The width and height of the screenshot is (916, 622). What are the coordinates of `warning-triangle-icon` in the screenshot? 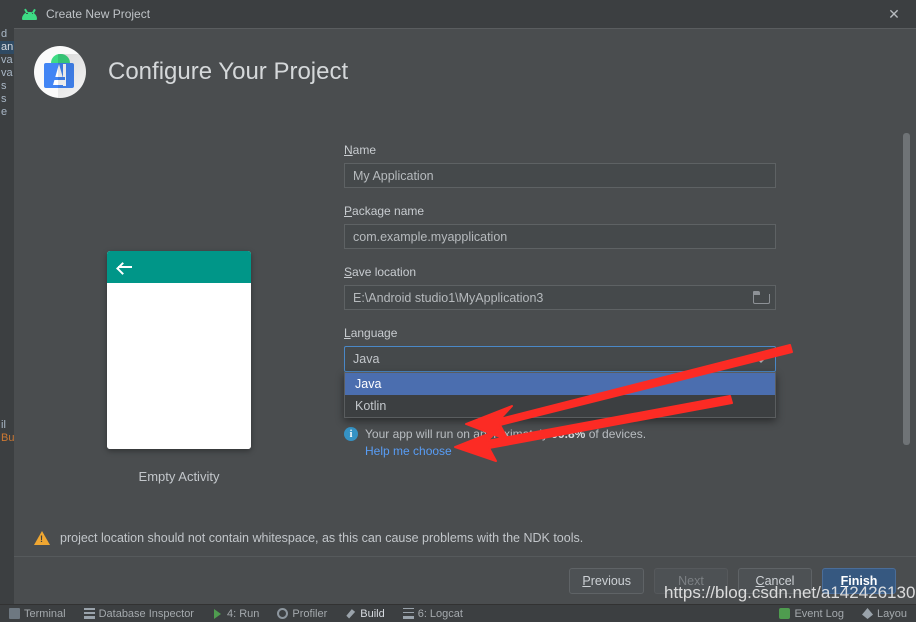 It's located at (42, 538).